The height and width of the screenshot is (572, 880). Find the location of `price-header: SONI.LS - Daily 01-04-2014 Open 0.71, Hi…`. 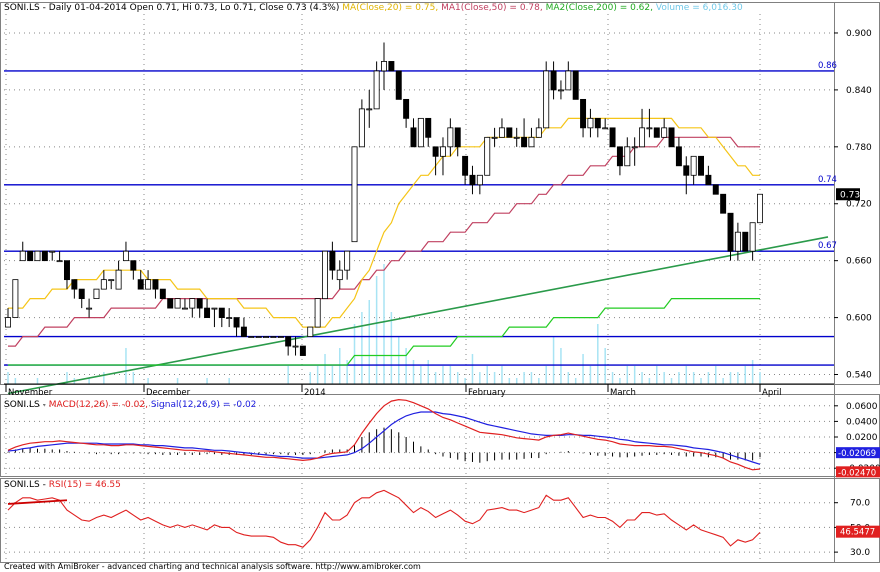

price-header: SONI.LS - Daily 01-04-2014 Open 0.71, Hi… is located at coordinates (373, 8).